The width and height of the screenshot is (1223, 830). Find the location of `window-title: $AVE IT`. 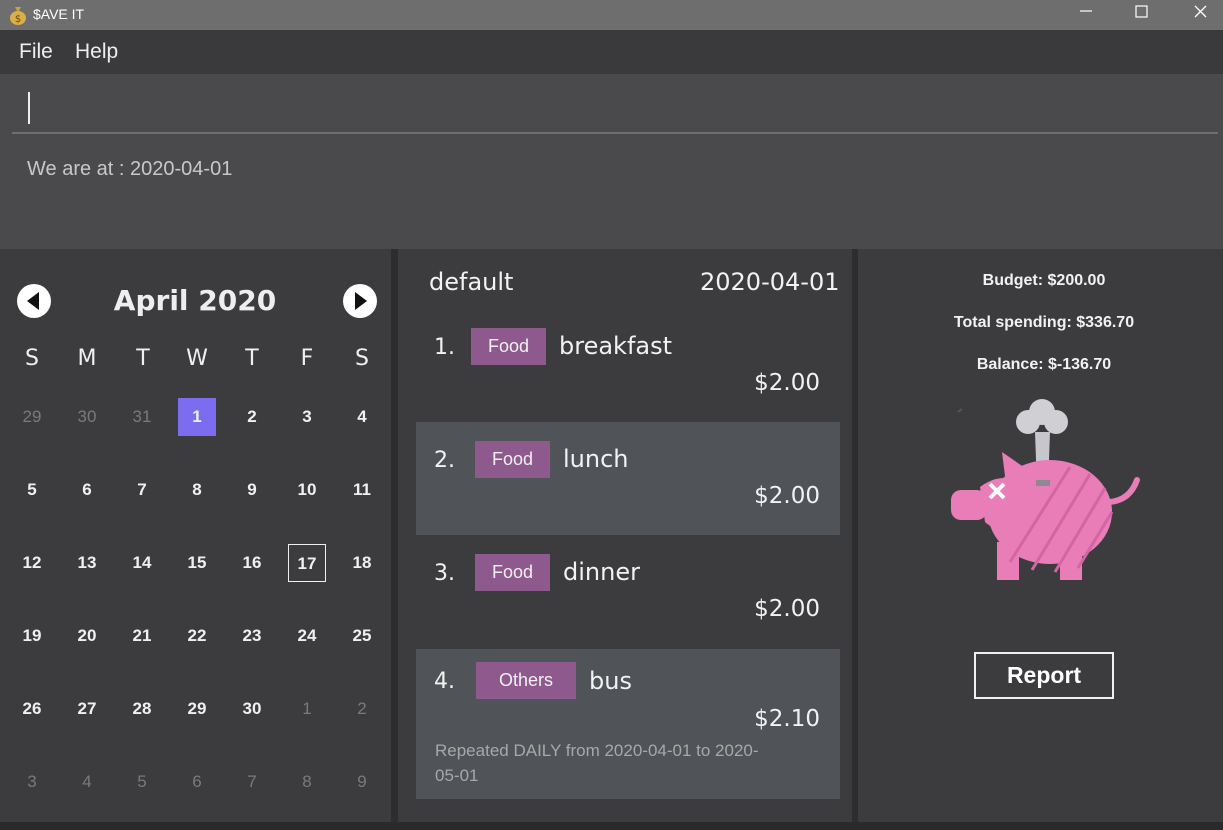

window-title: $AVE IT is located at coordinates (59, 14).